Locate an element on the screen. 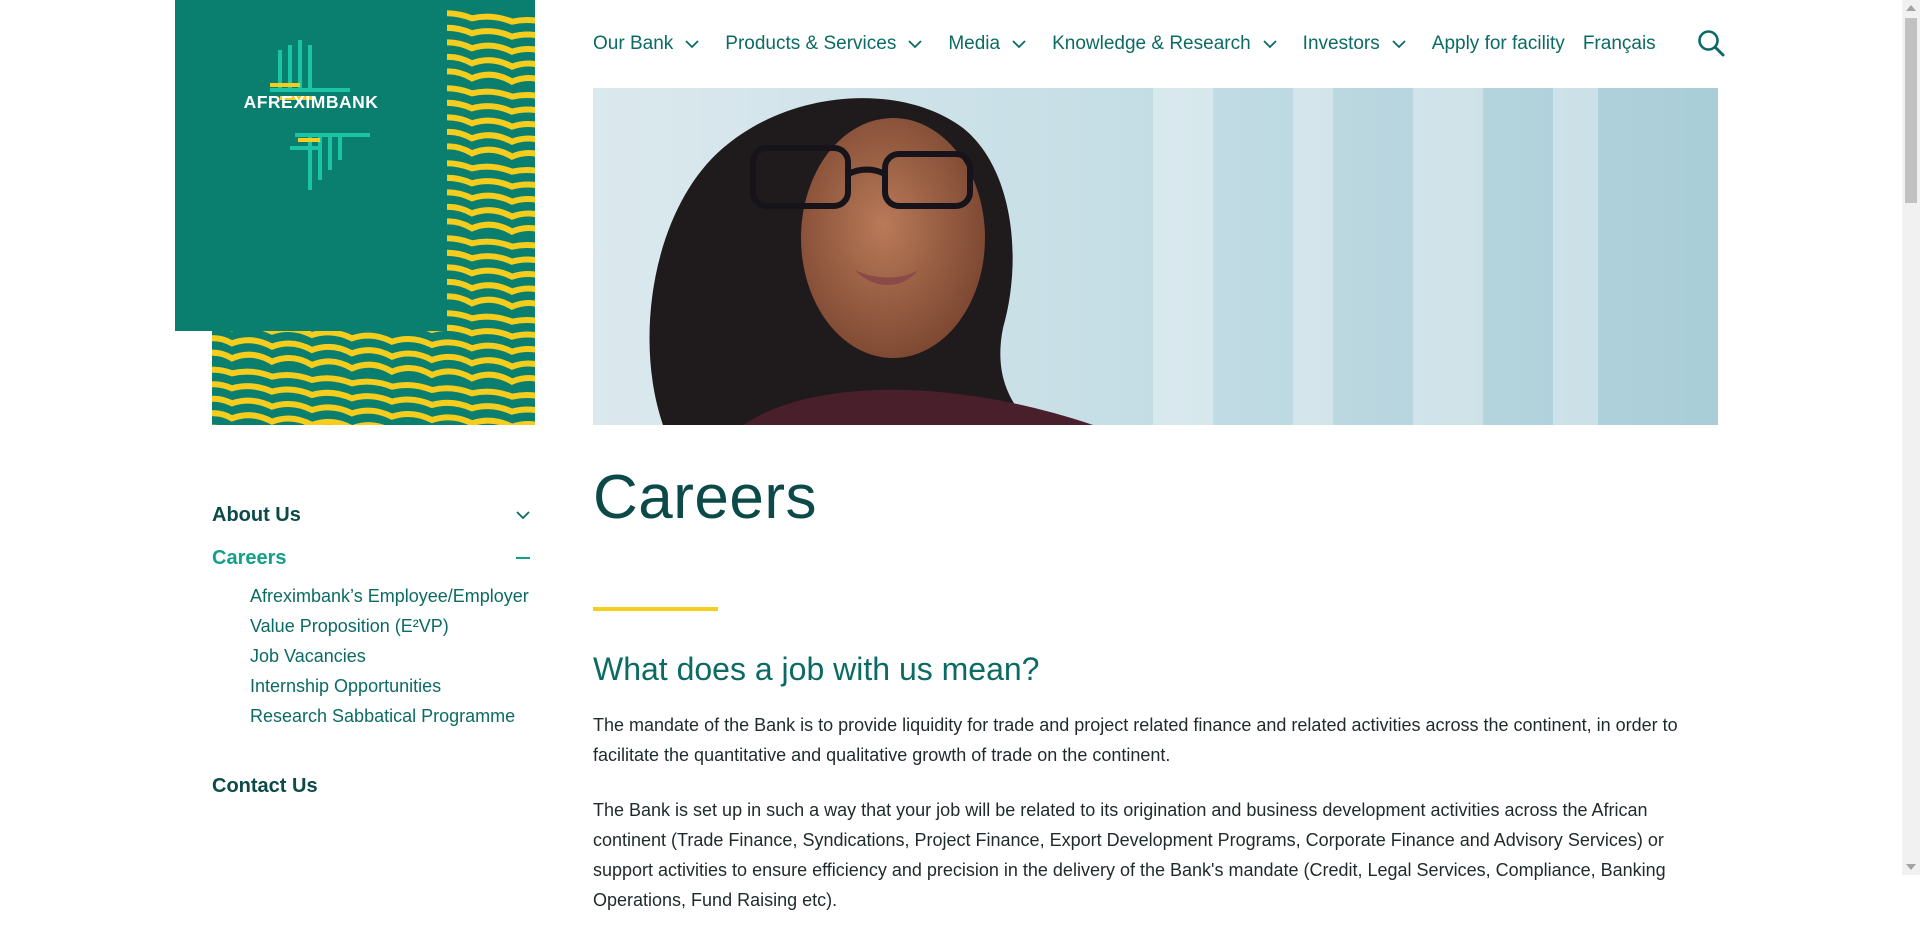 The height and width of the screenshot is (940, 1920). nav-media: Media is located at coordinates (987, 44).